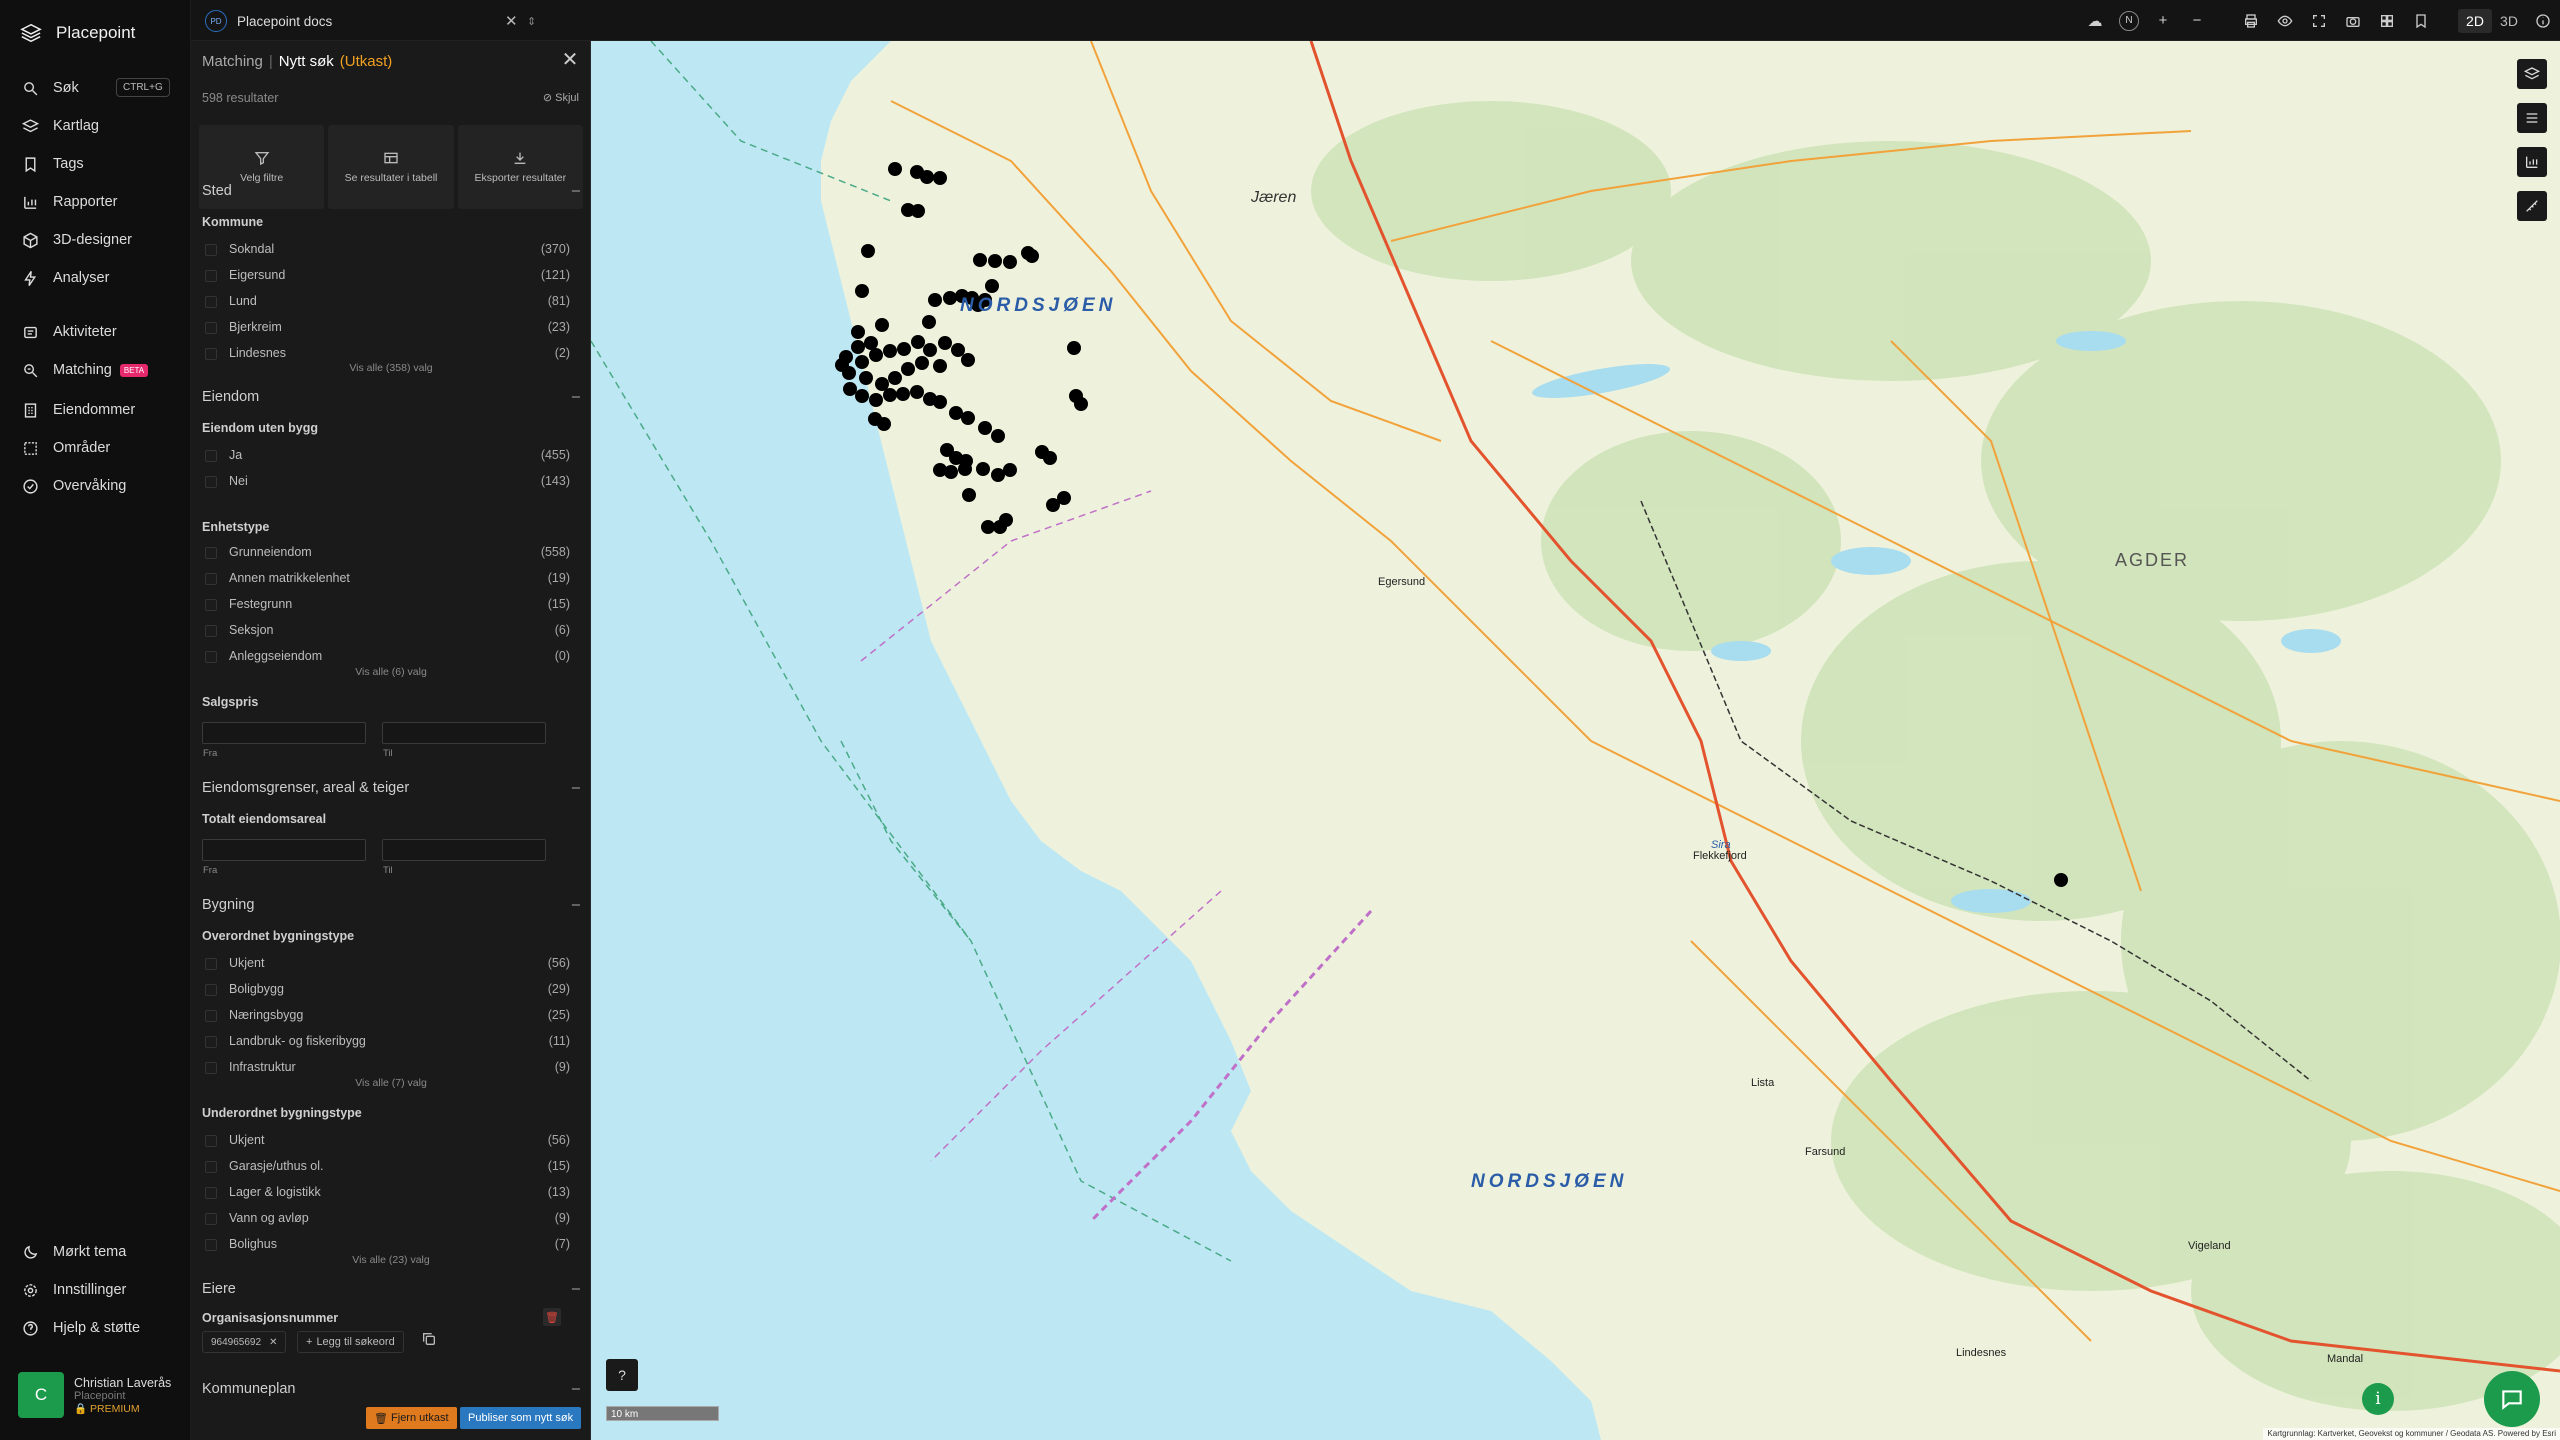 The height and width of the screenshot is (1440, 2560). What do you see at coordinates (387, 276) in the screenshot?
I see `filter-option: Eigersund (121)` at bounding box center [387, 276].